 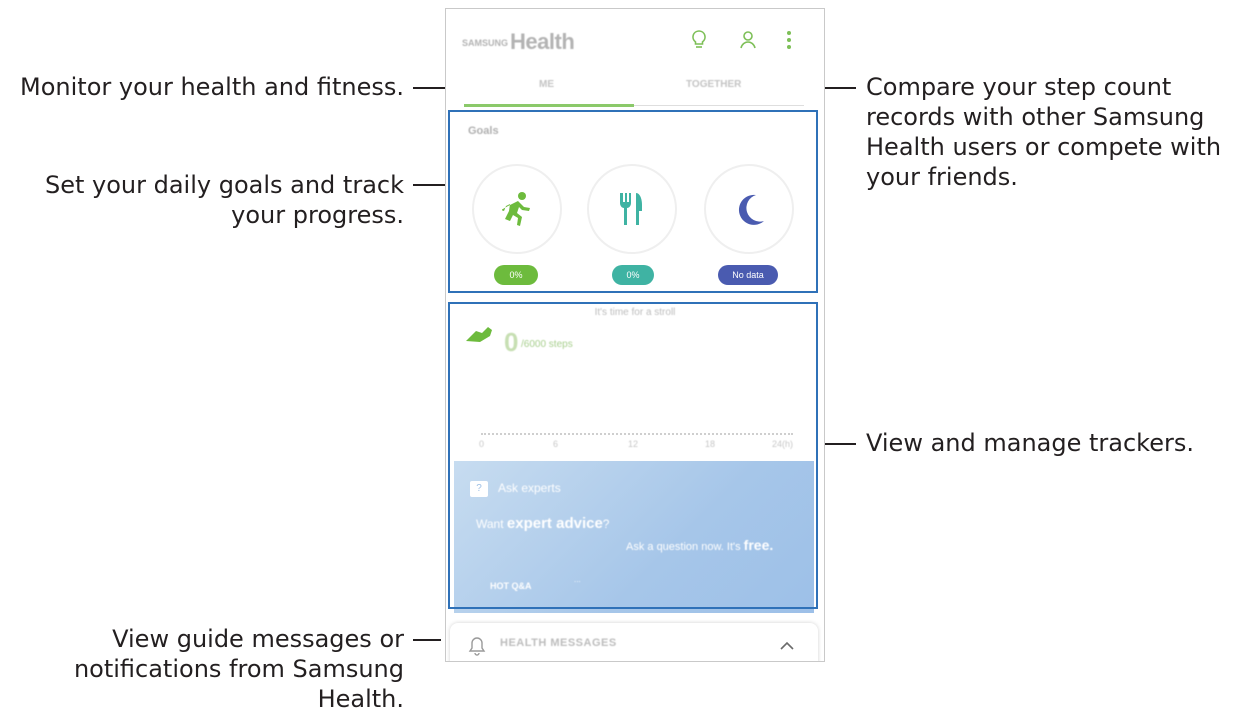 I want to click on annotation-compare-line3: Health users or compete with, so click(x=1044, y=147).